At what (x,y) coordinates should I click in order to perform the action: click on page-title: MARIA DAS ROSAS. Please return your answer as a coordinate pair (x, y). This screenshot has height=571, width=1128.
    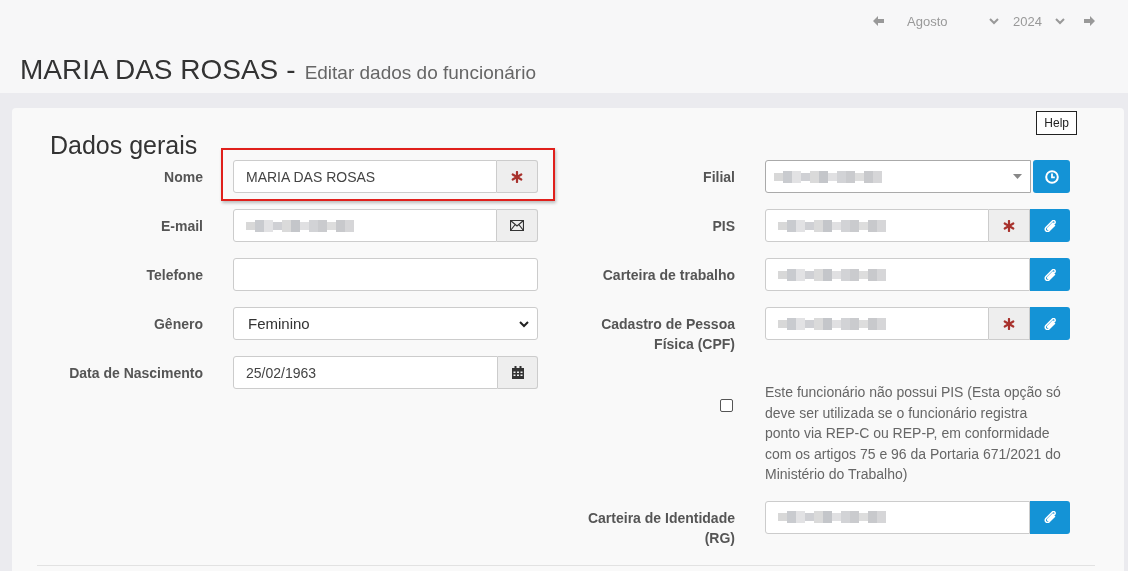
    Looking at the image, I should click on (149, 70).